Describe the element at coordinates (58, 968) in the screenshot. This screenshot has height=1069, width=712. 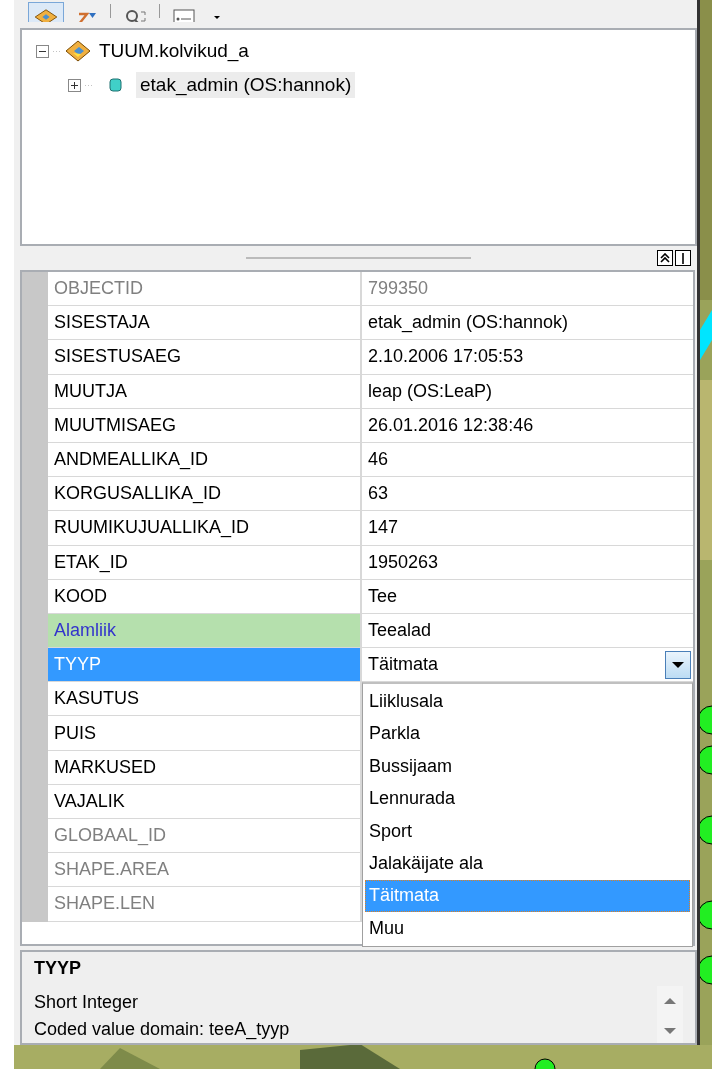
I see `field-title: TYYP` at that location.